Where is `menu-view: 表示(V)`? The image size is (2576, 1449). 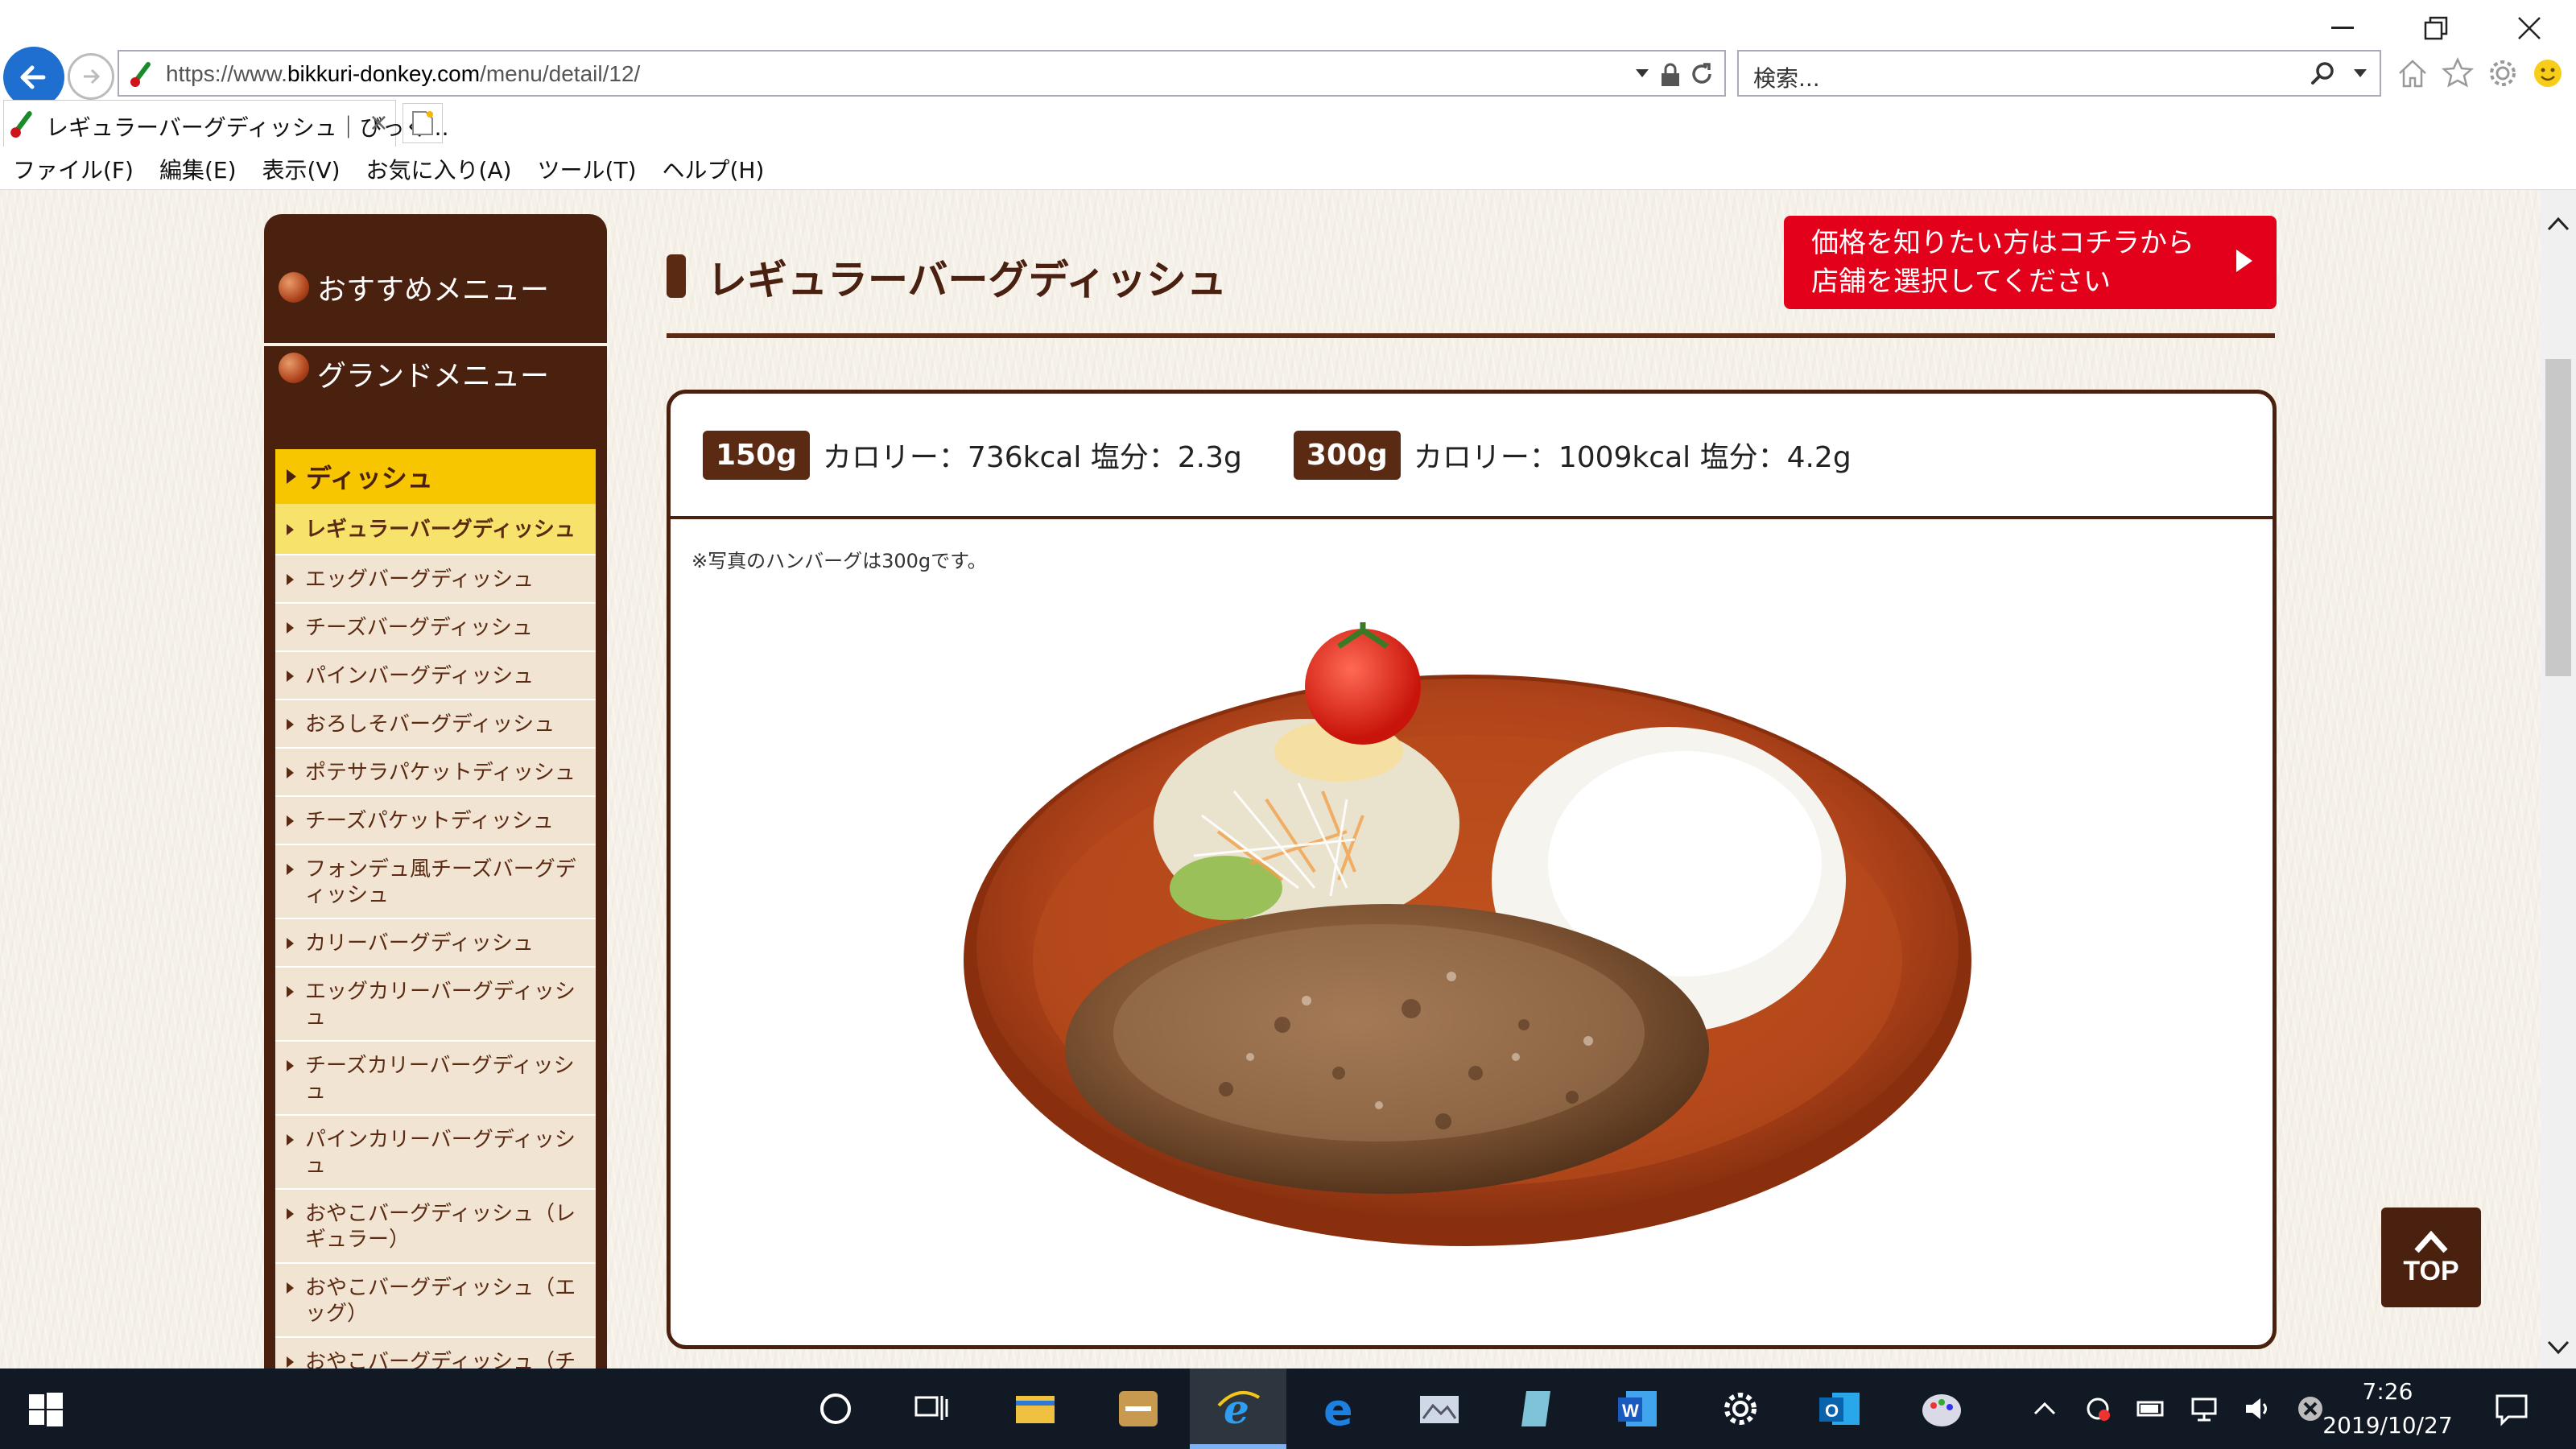 menu-view: 表示(V) is located at coordinates (301, 168).